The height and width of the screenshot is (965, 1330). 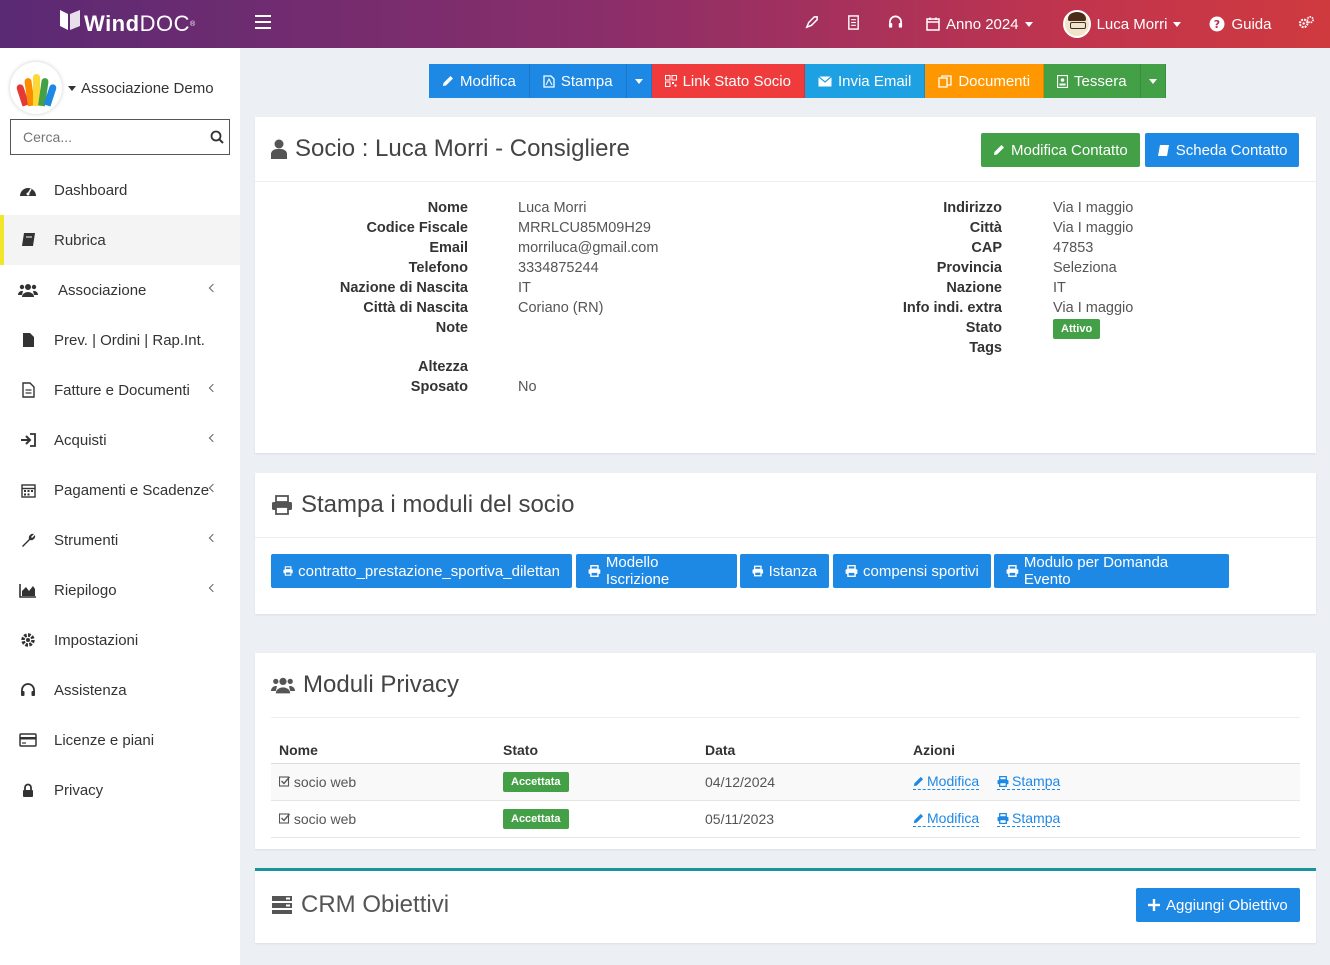 I want to click on book-icon, so click(x=1163, y=150).